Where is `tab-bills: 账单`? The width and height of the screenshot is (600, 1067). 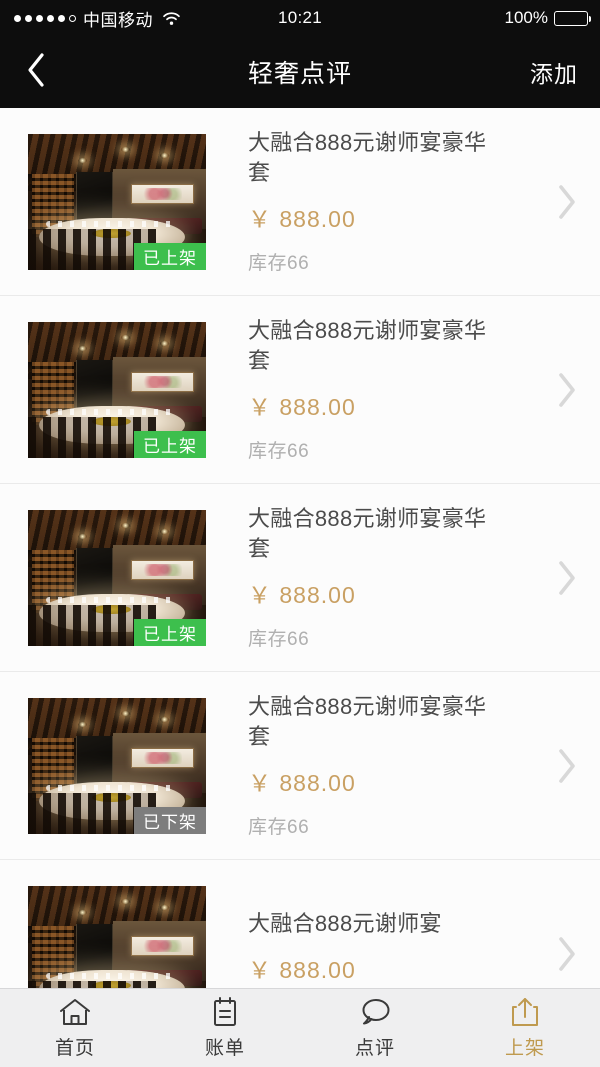 tab-bills: 账单 is located at coordinates (225, 1028).